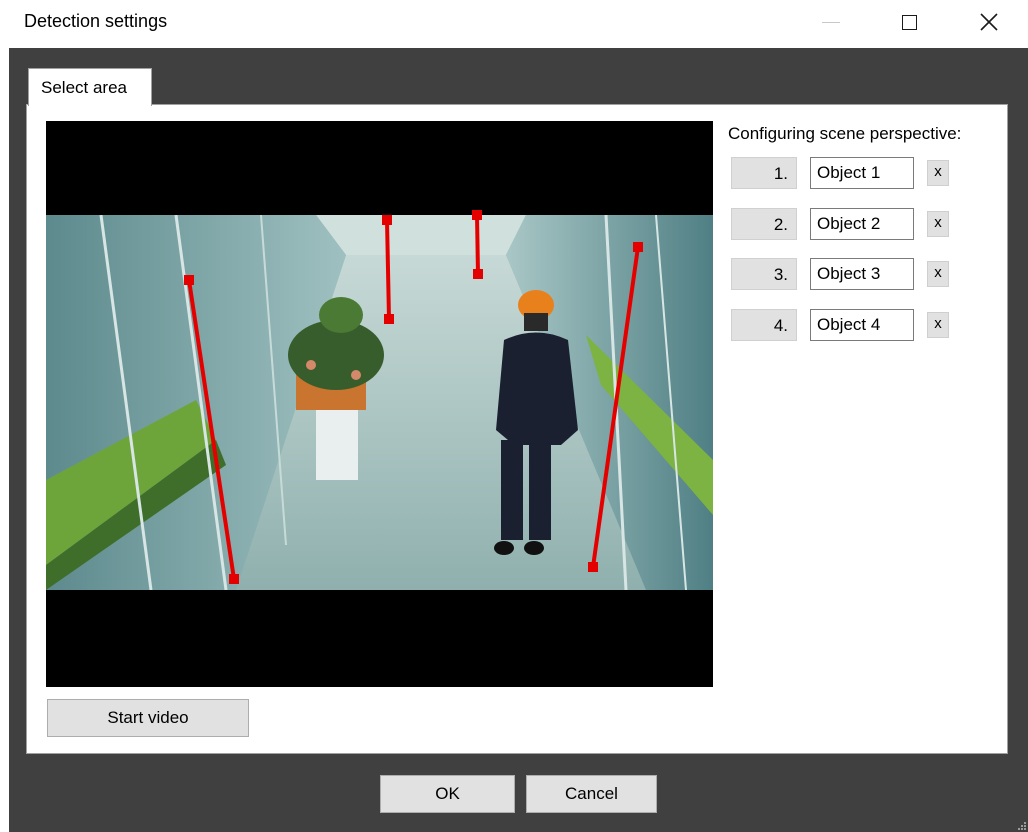 This screenshot has height=832, width=1028. What do you see at coordinates (591, 794) in the screenshot?
I see `cancel-button: Cancel` at bounding box center [591, 794].